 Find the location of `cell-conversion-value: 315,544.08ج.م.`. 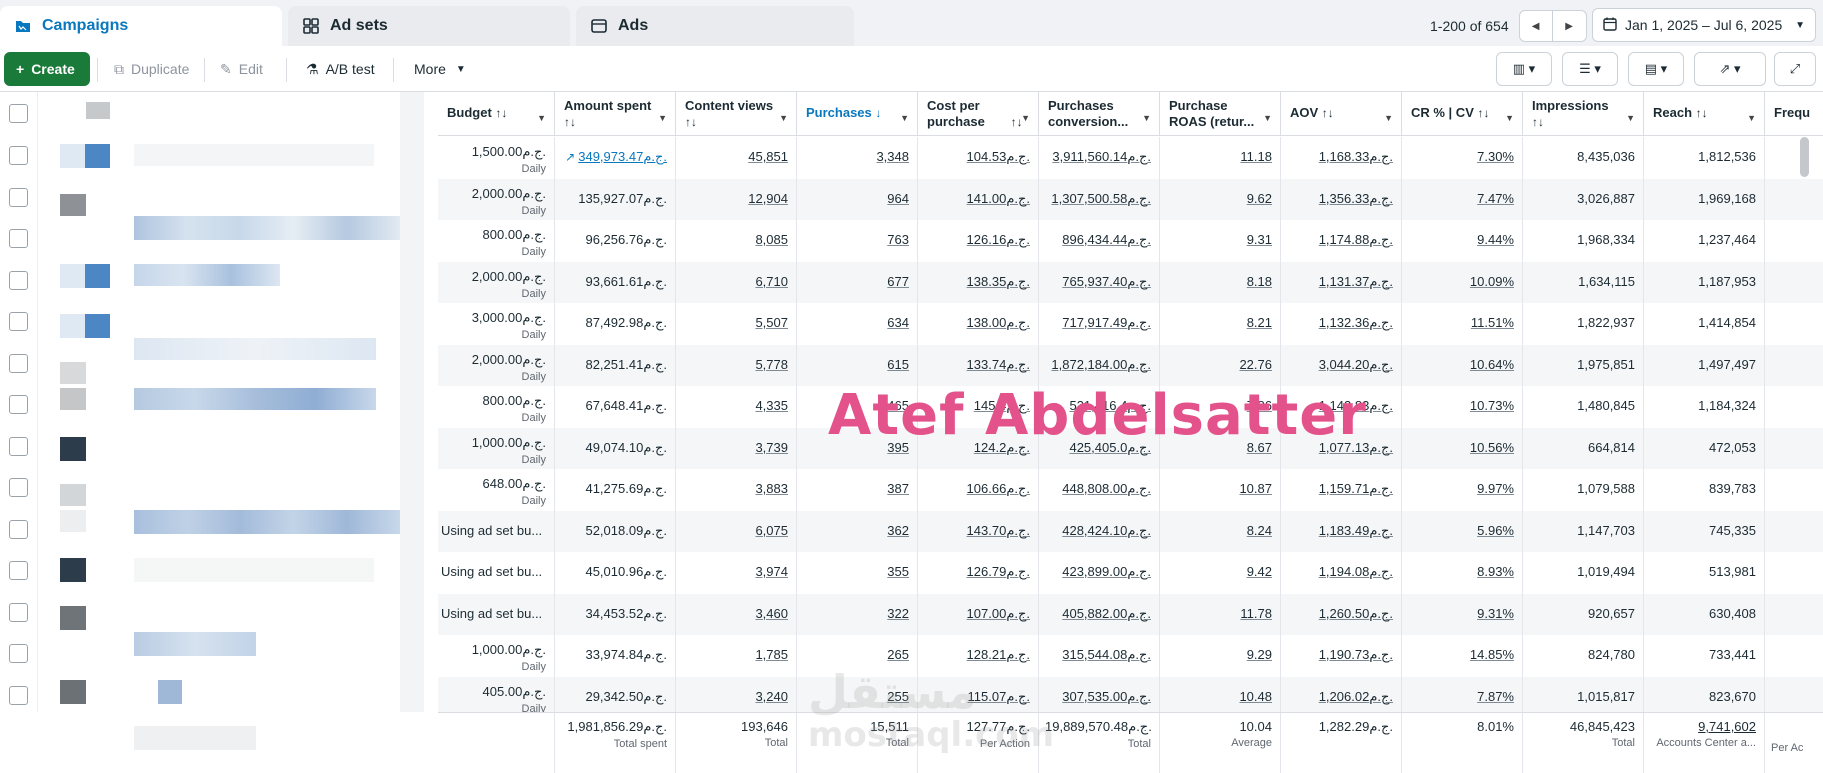

cell-conversion-value: 315,544.08ج.م. is located at coordinates (1099, 656).